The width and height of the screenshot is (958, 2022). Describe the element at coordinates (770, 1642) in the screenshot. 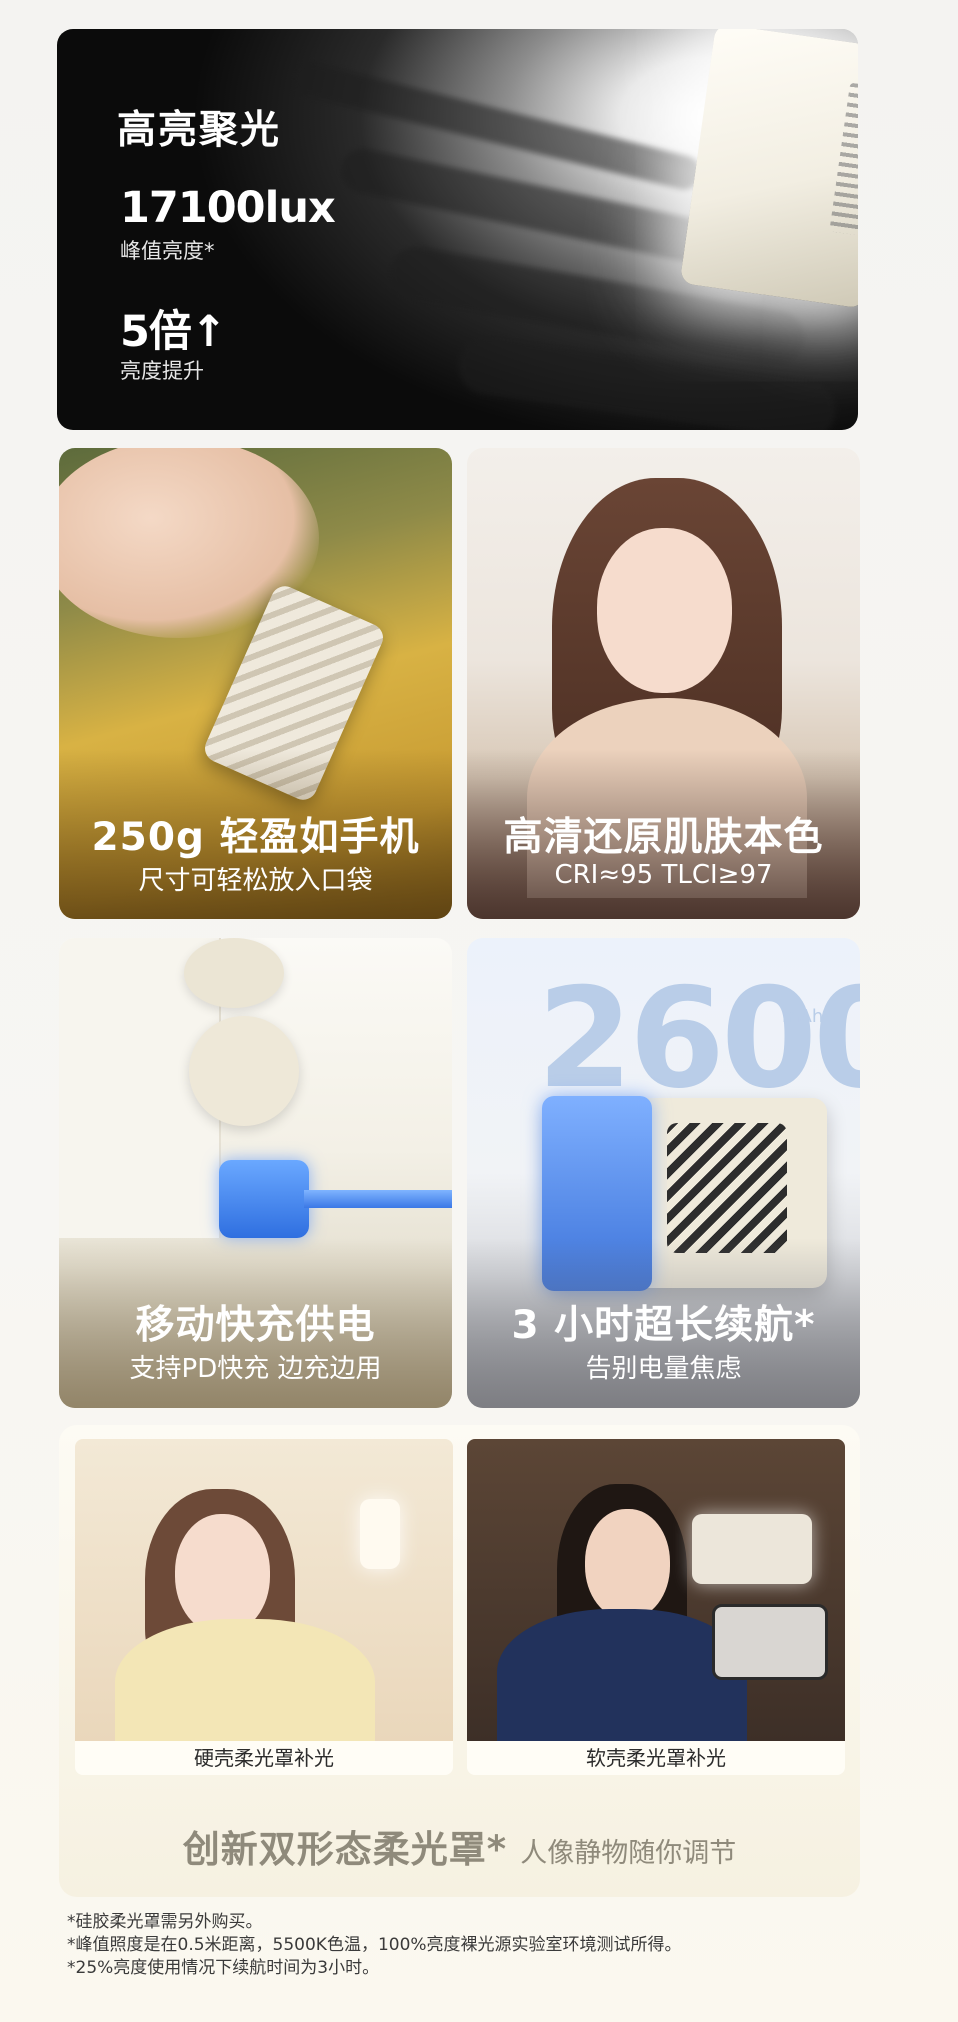

I see `camera-icon` at that location.